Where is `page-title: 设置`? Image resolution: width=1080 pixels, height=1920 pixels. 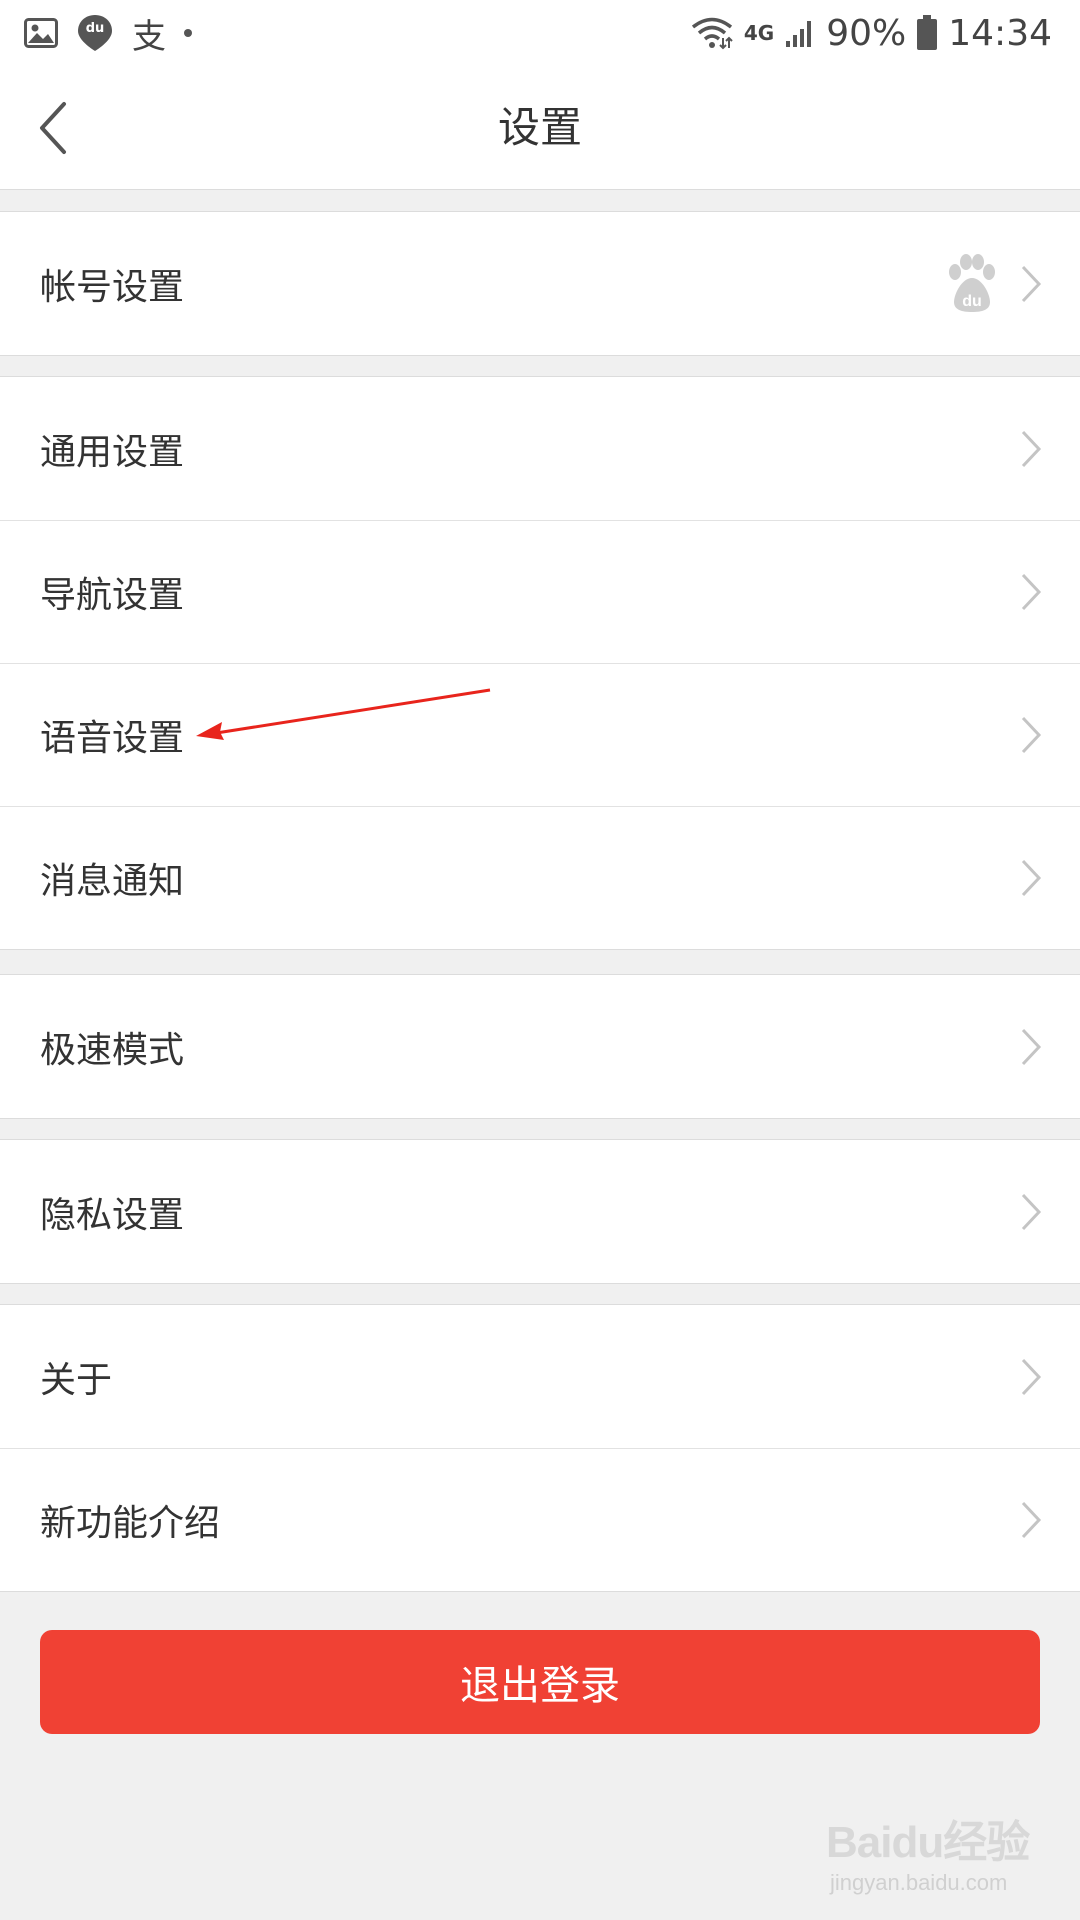 page-title: 设置 is located at coordinates (539, 127).